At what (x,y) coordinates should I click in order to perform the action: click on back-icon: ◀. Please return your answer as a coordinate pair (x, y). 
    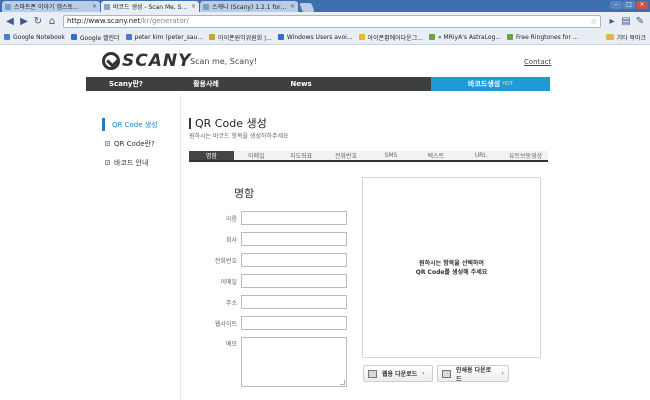
    Looking at the image, I should click on (10, 21).